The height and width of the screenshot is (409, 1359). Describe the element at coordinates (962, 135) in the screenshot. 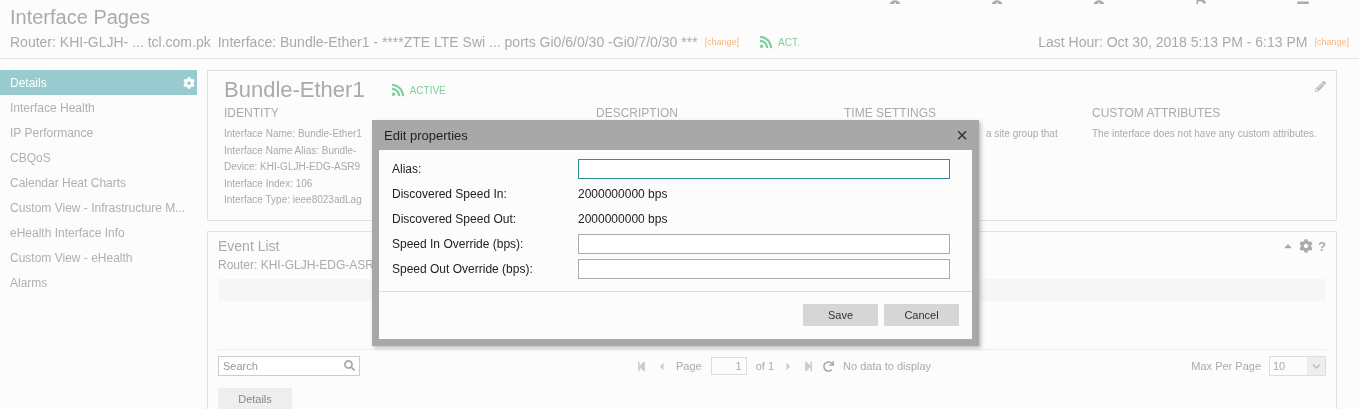

I see `close-button: ×` at that location.